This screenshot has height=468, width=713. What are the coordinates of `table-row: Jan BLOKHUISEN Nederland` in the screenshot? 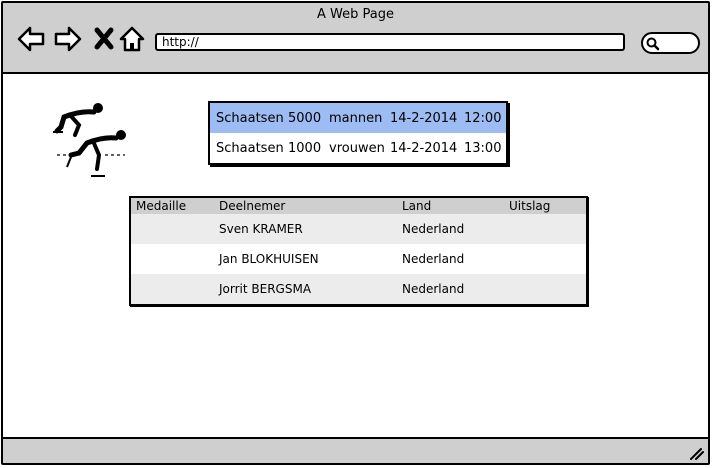 It's located at (358, 259).